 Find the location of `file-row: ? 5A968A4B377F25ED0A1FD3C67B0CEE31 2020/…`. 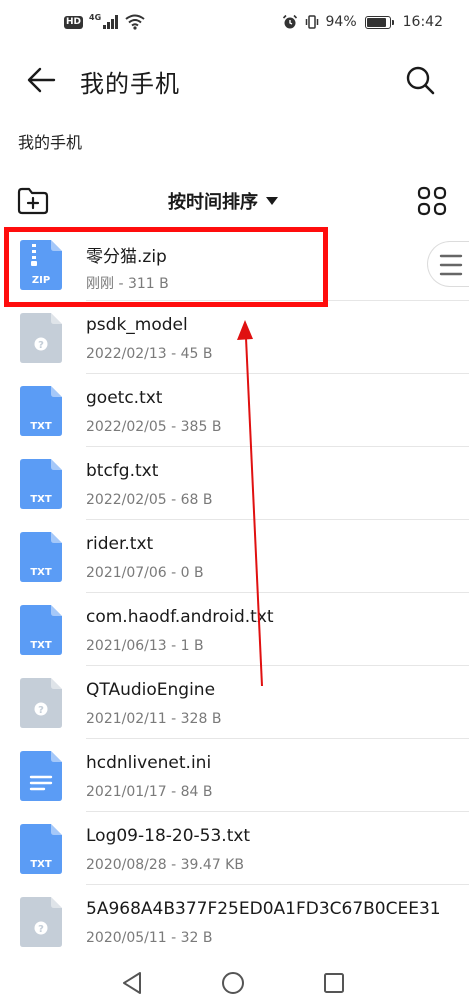

file-row: ? 5A968A4B377F25ED0A1FD3C67B0CEE31 2020/… is located at coordinates (234, 921).